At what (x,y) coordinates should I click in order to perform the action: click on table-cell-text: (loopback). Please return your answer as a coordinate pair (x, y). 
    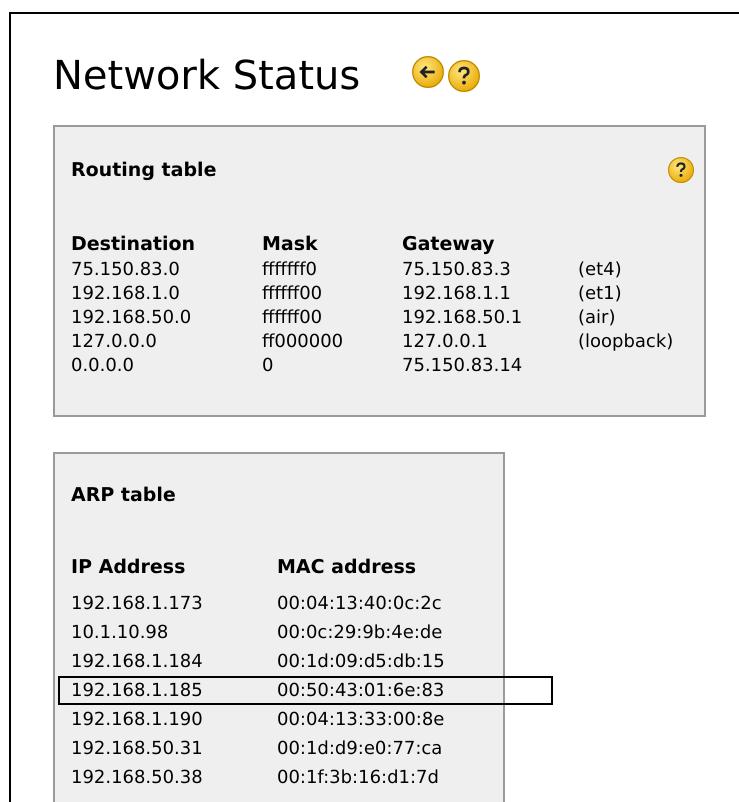
    Looking at the image, I should click on (626, 342).